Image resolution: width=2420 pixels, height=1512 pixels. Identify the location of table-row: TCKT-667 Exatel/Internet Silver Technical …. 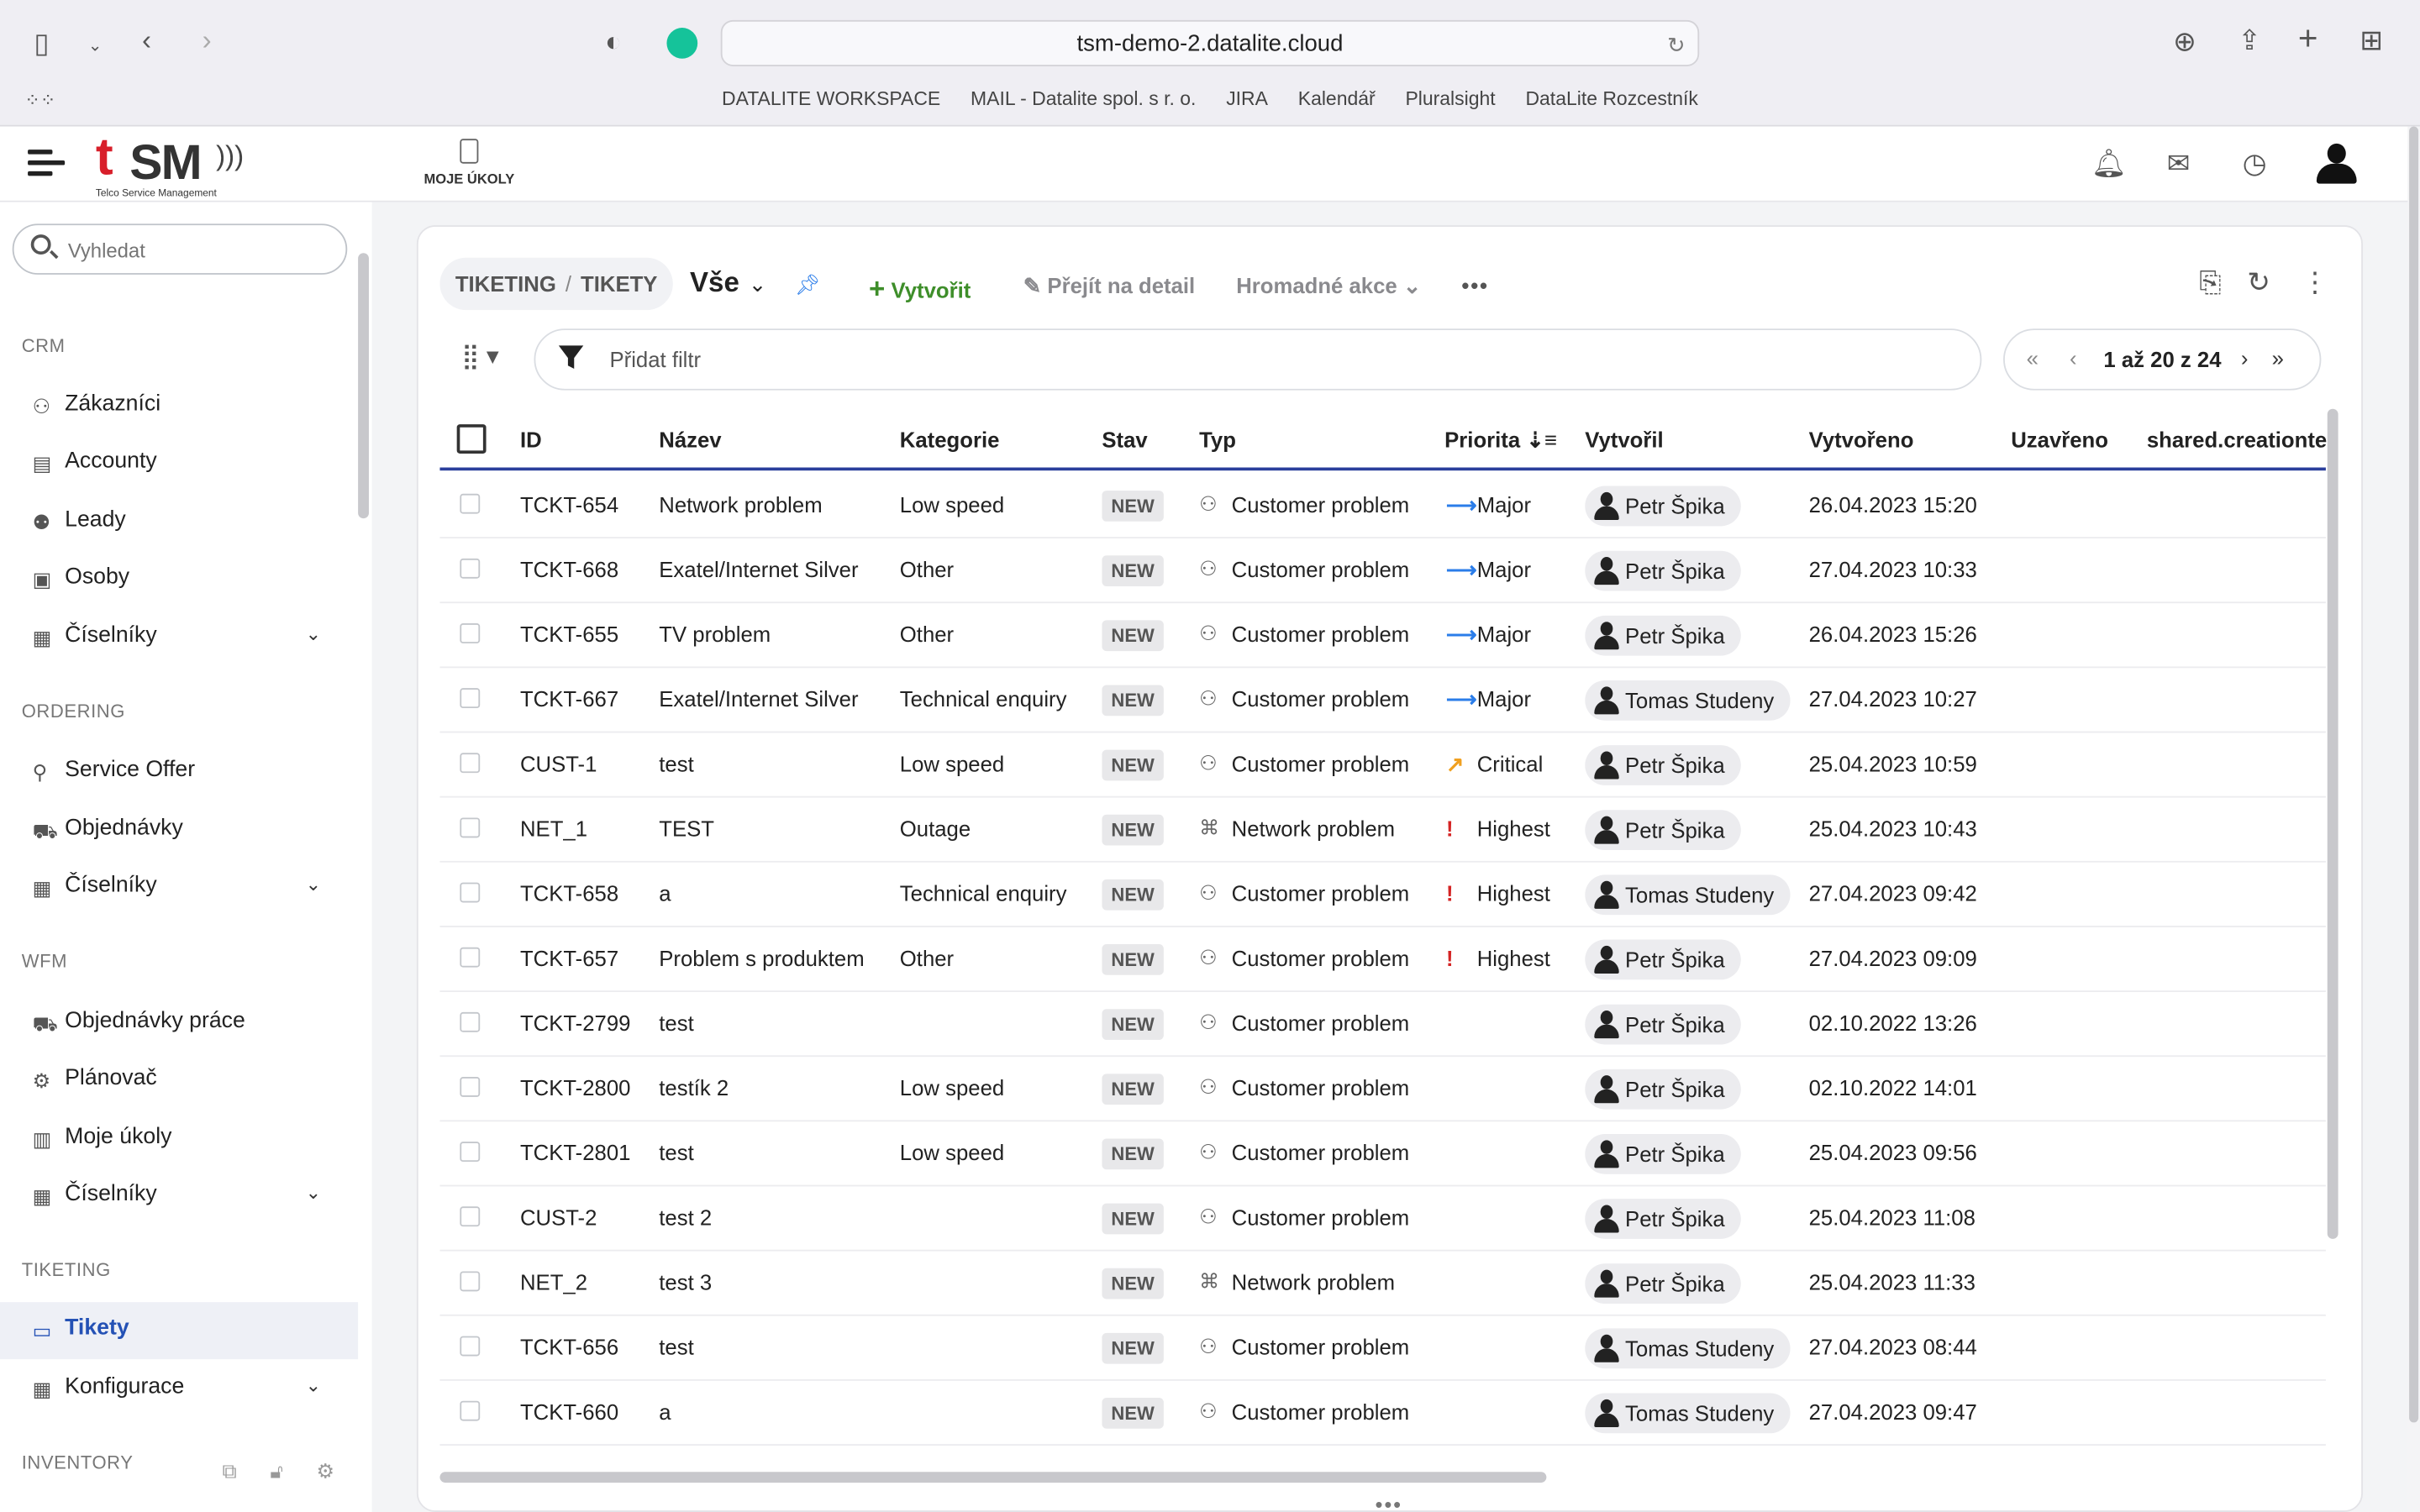
(1382, 700).